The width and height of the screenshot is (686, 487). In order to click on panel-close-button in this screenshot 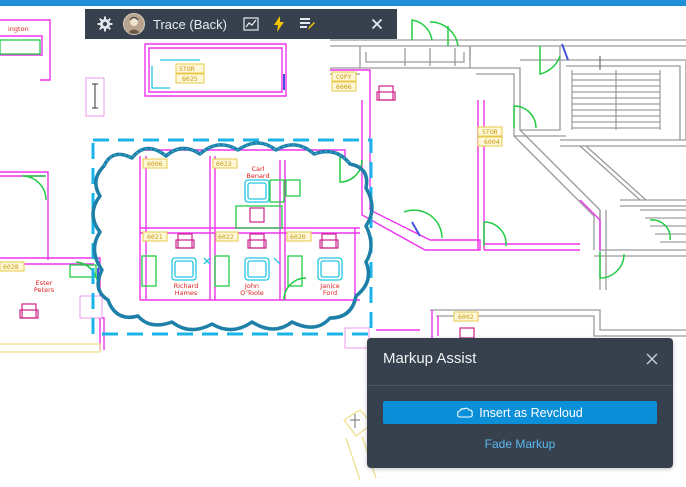, I will do `click(652, 359)`.